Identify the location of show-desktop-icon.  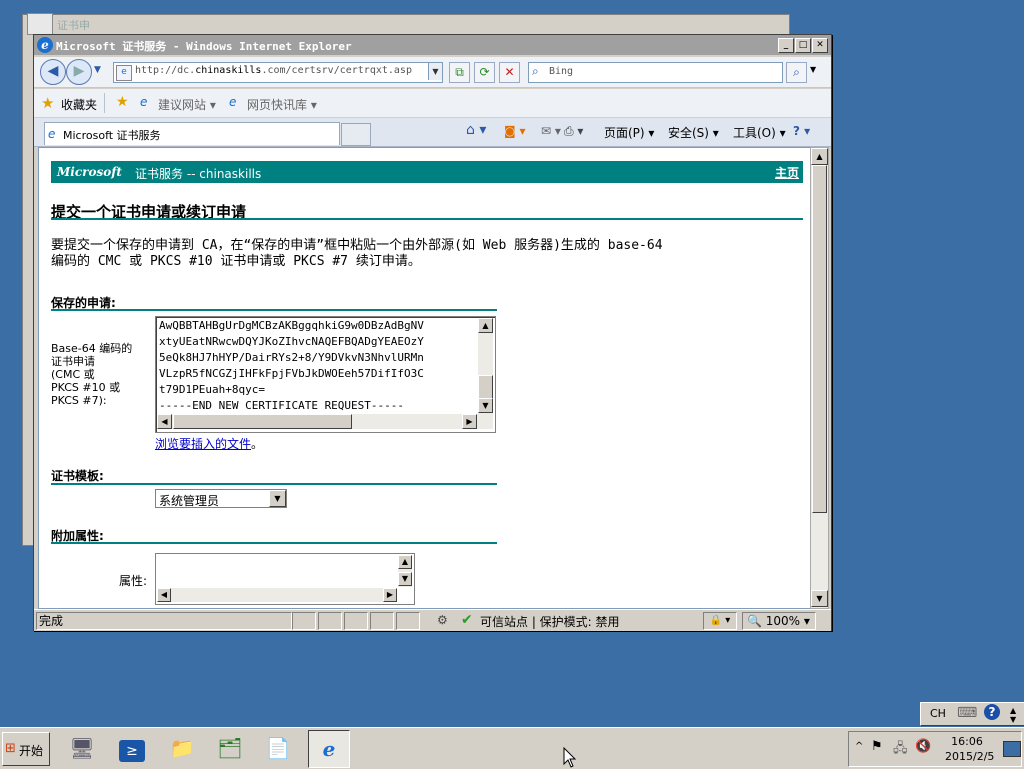
(1012, 749).